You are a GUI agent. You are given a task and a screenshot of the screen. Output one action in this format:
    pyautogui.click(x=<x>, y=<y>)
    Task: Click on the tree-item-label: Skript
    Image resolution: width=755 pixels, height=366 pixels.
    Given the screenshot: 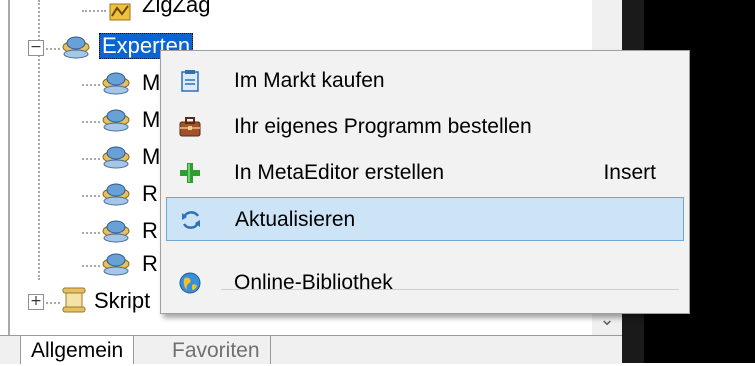 What is the action you would take?
    pyautogui.click(x=122, y=300)
    